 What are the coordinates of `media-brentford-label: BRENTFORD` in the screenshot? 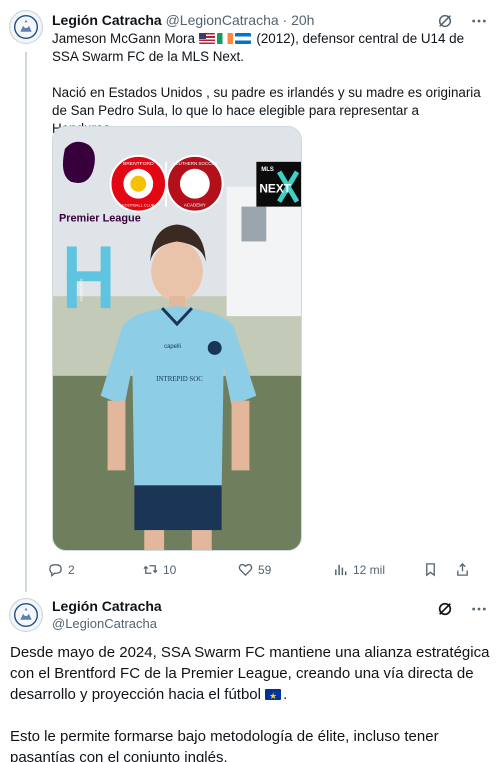 It's located at (138, 164).